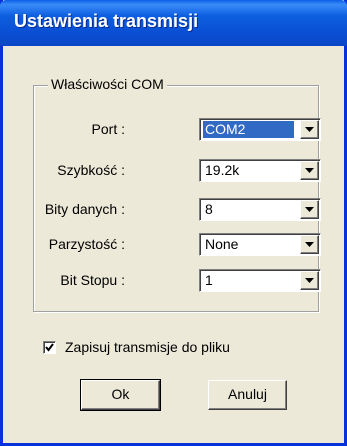 Image resolution: width=347 pixels, height=446 pixels. Describe the element at coordinates (260, 280) in the screenshot. I see `stop-bit-select: 1` at that location.